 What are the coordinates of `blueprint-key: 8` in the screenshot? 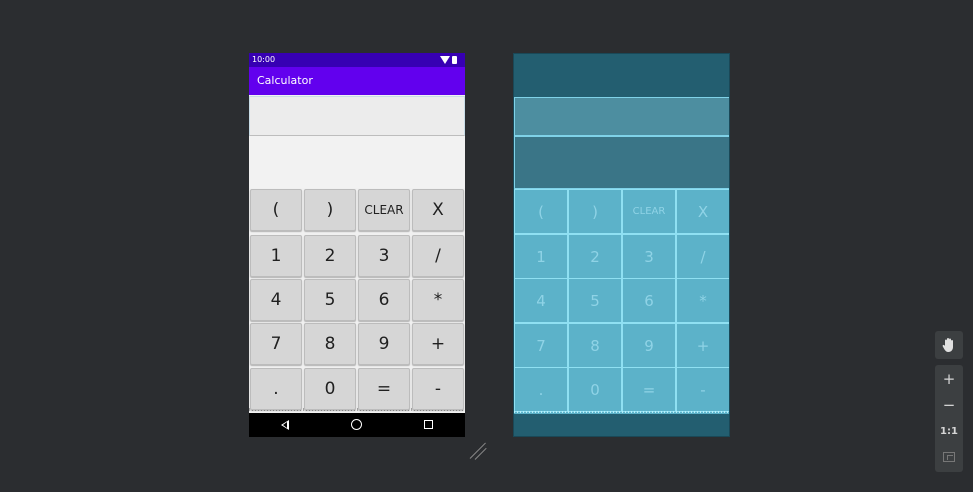 It's located at (595, 345).